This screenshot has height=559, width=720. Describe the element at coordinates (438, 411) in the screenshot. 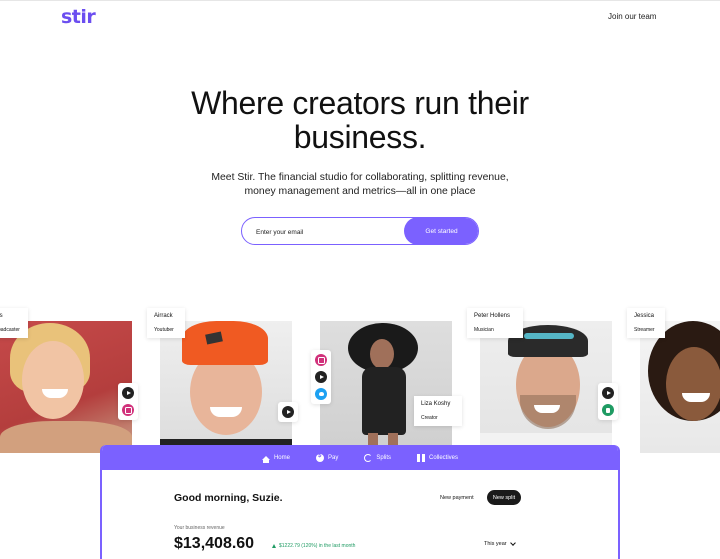

I see `creator-card-3: Liza Koshy Creator` at that location.